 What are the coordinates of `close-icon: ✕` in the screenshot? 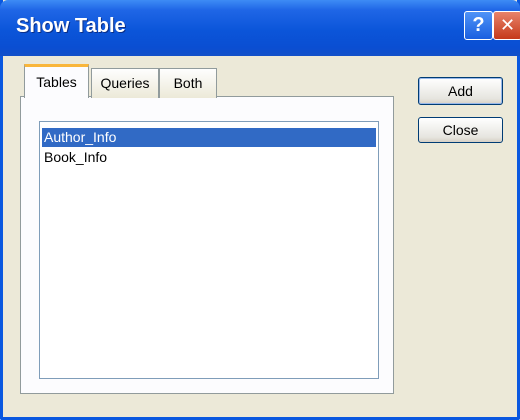 It's located at (507, 25).